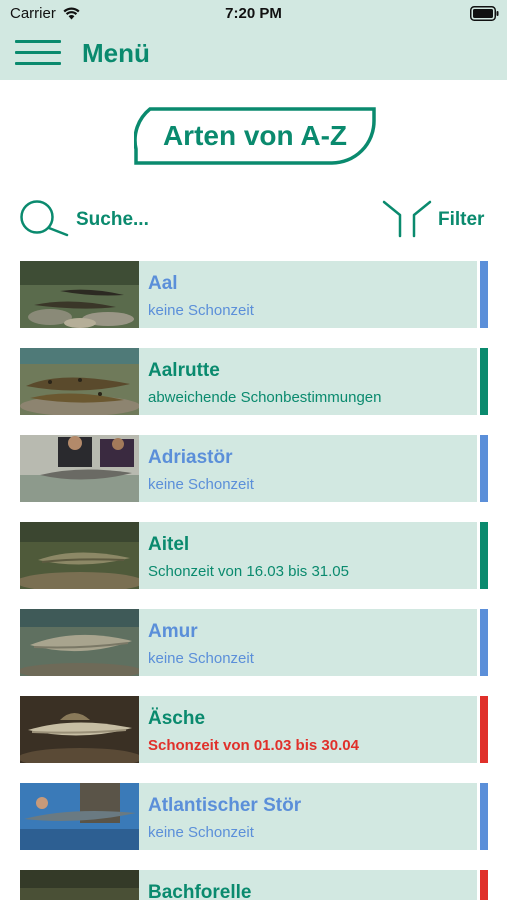 The height and width of the screenshot is (900, 507). Describe the element at coordinates (253, 53) in the screenshot. I see `nav-bar: Menü` at that location.